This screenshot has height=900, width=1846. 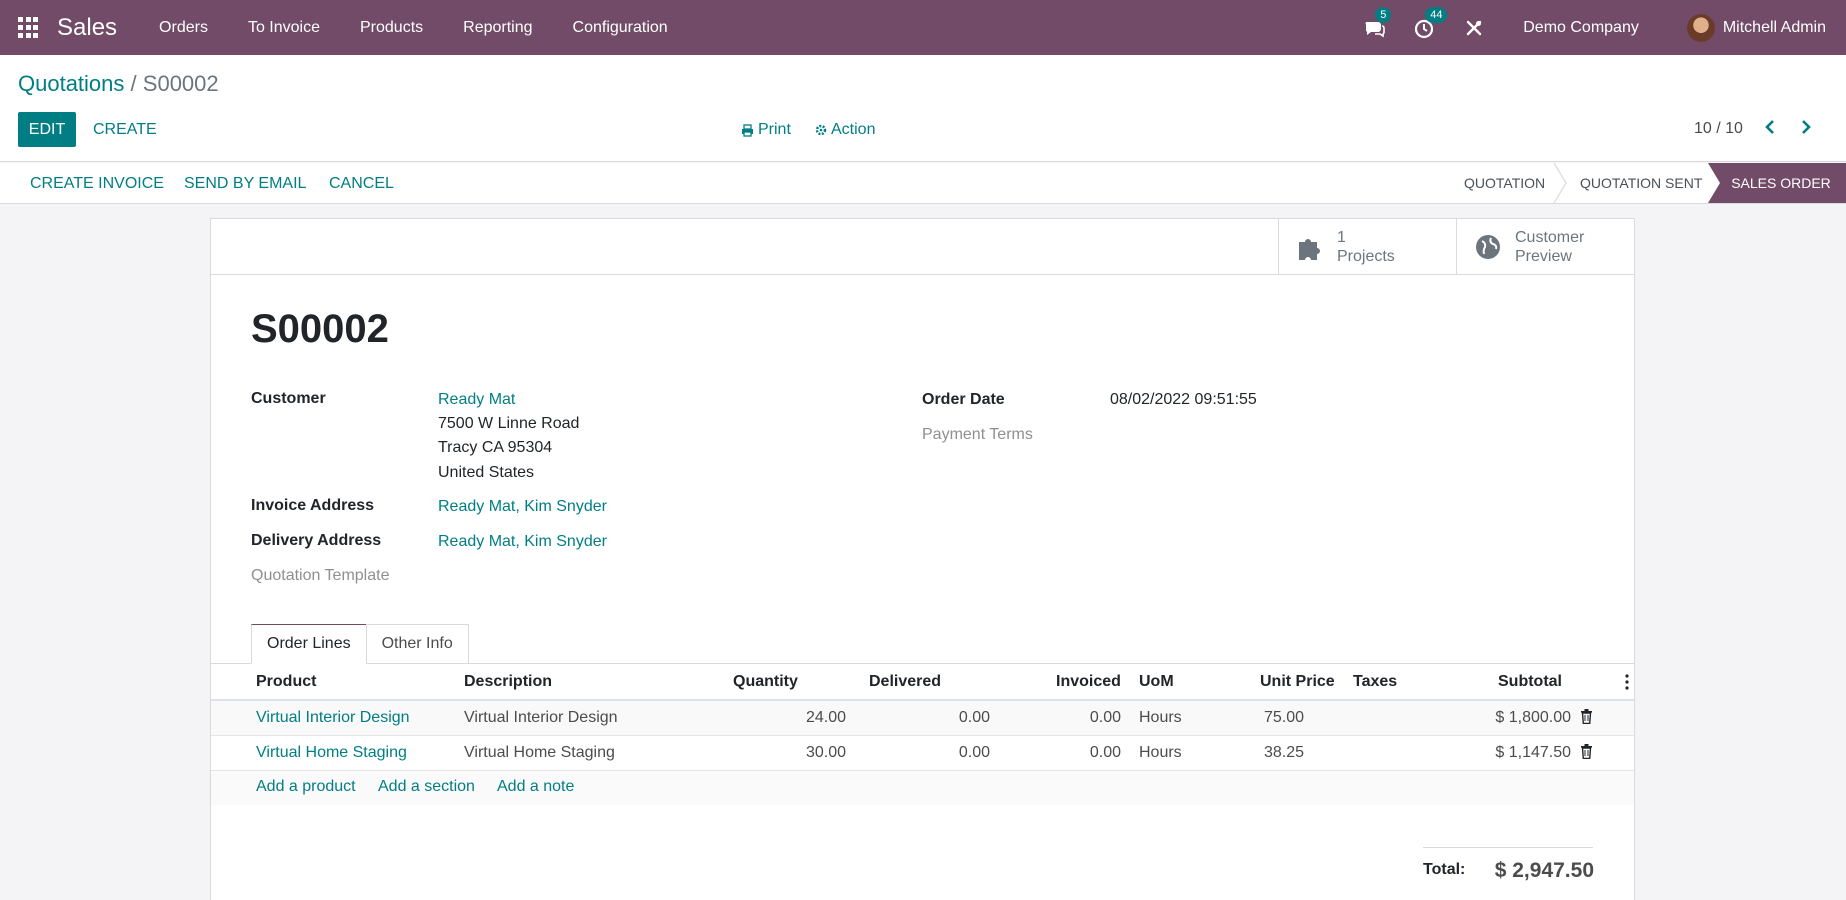 What do you see at coordinates (316, 540) in the screenshot?
I see `delivery-address-label: Delivery Address` at bounding box center [316, 540].